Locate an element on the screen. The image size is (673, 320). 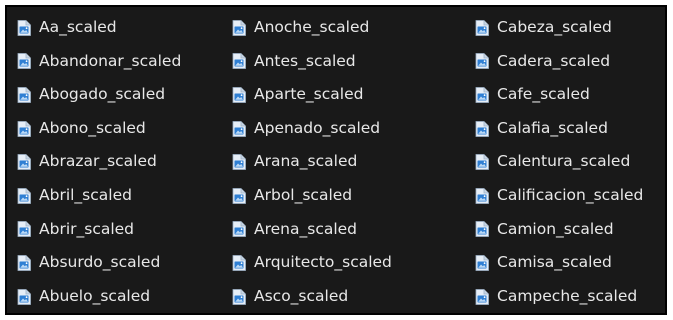
file-item: Abril_scaled is located at coordinates (99, 196).